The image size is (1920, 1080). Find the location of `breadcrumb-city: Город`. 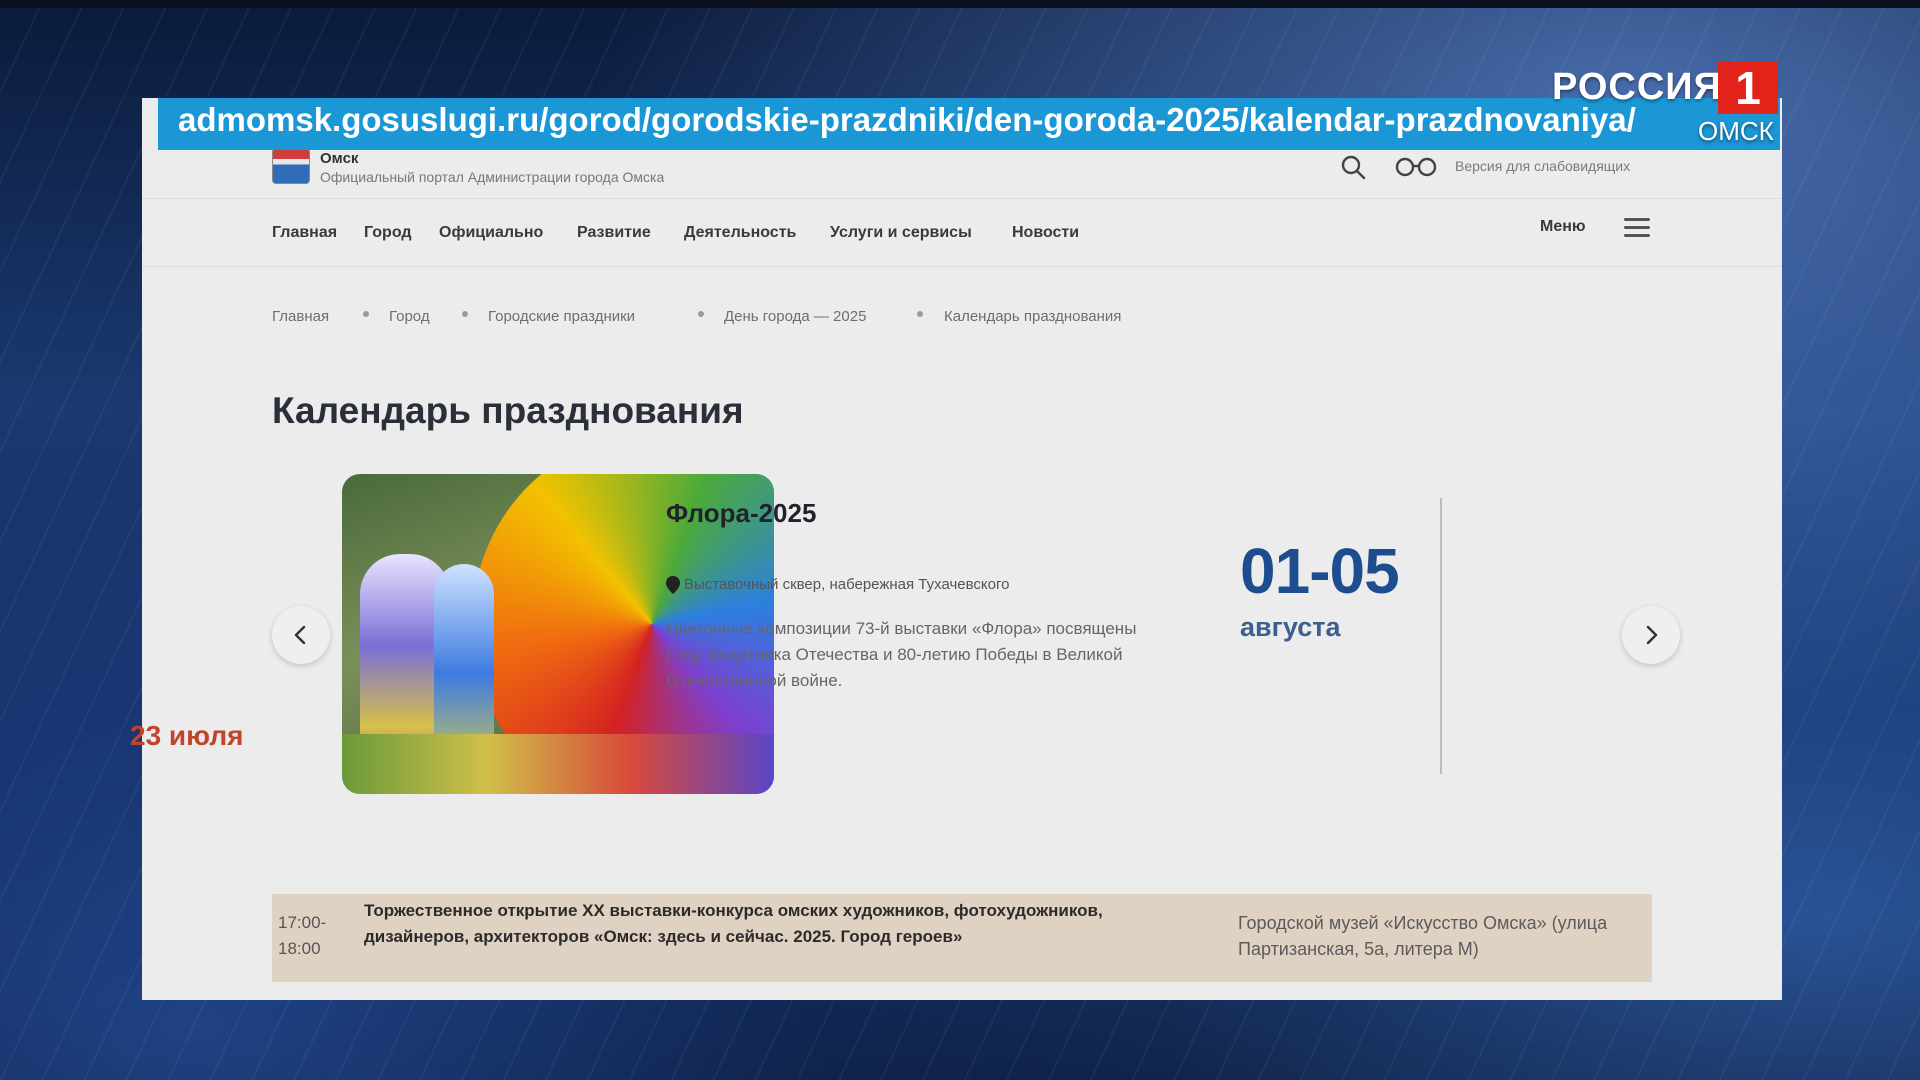

breadcrumb-city: Город is located at coordinates (409, 316).